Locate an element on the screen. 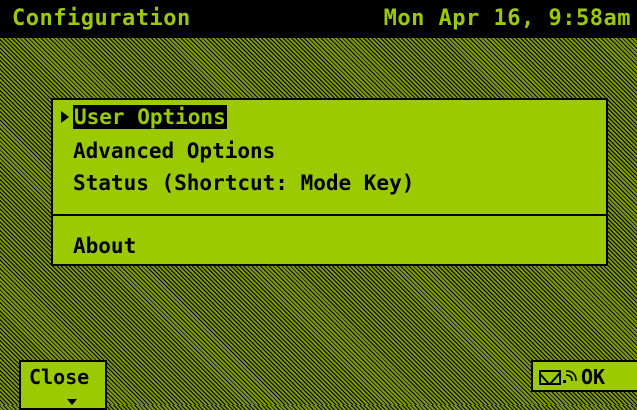  close-button-label: Close is located at coordinates (59, 377).